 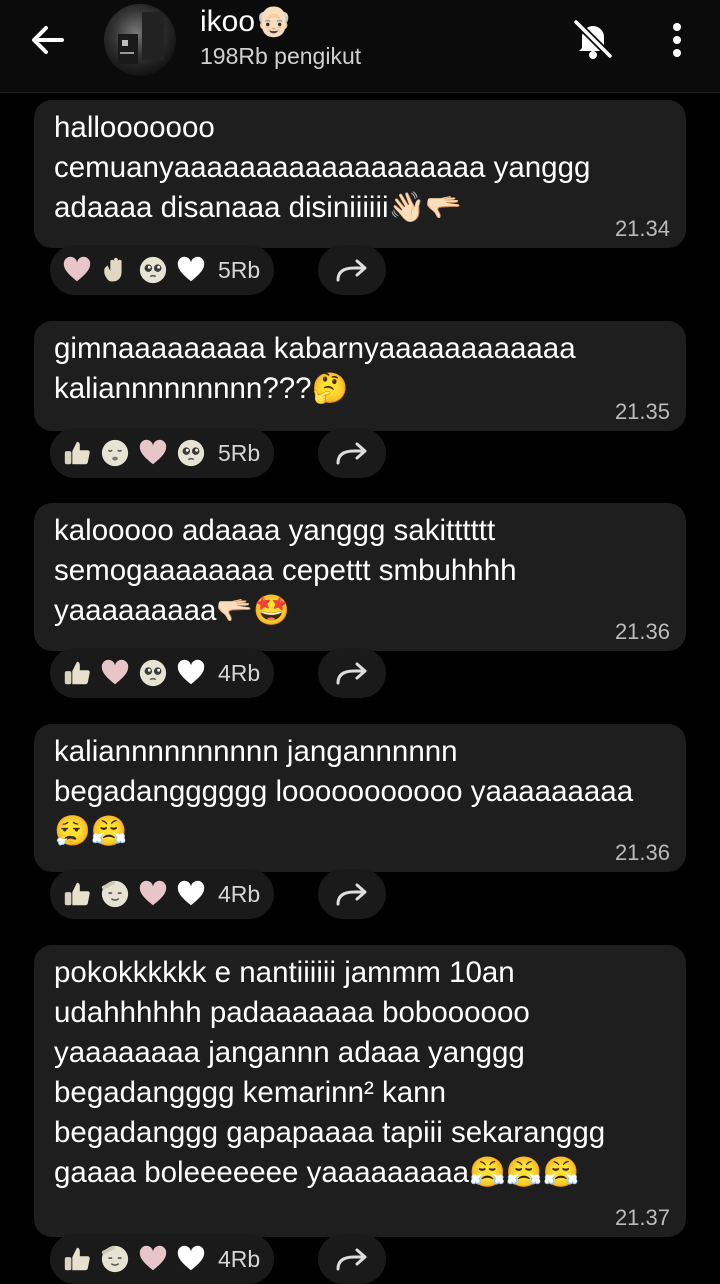 I want to click on more-options-icon, so click(x=677, y=40).